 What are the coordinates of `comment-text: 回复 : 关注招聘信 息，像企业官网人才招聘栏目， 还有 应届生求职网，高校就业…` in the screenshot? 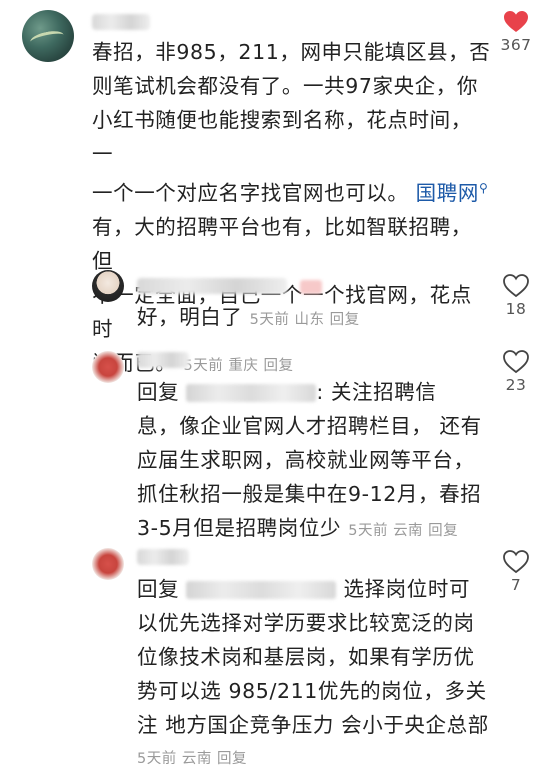 It's located at (317, 461).